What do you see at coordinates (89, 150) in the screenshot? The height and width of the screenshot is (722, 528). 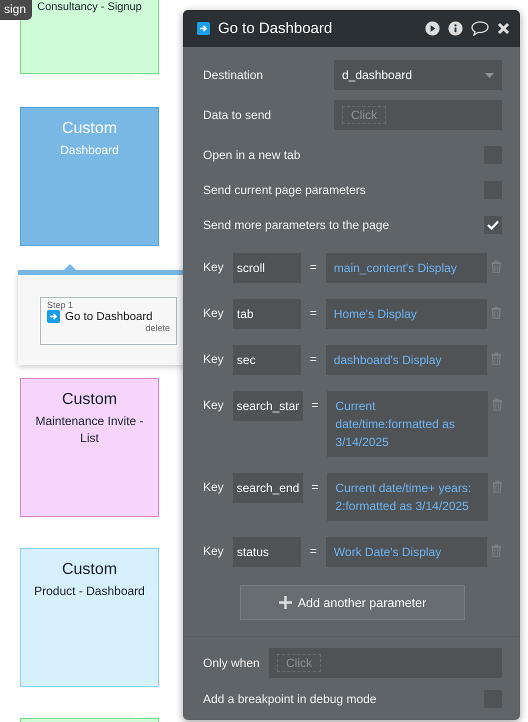 I see `card-subtitle: Dashboard` at bounding box center [89, 150].